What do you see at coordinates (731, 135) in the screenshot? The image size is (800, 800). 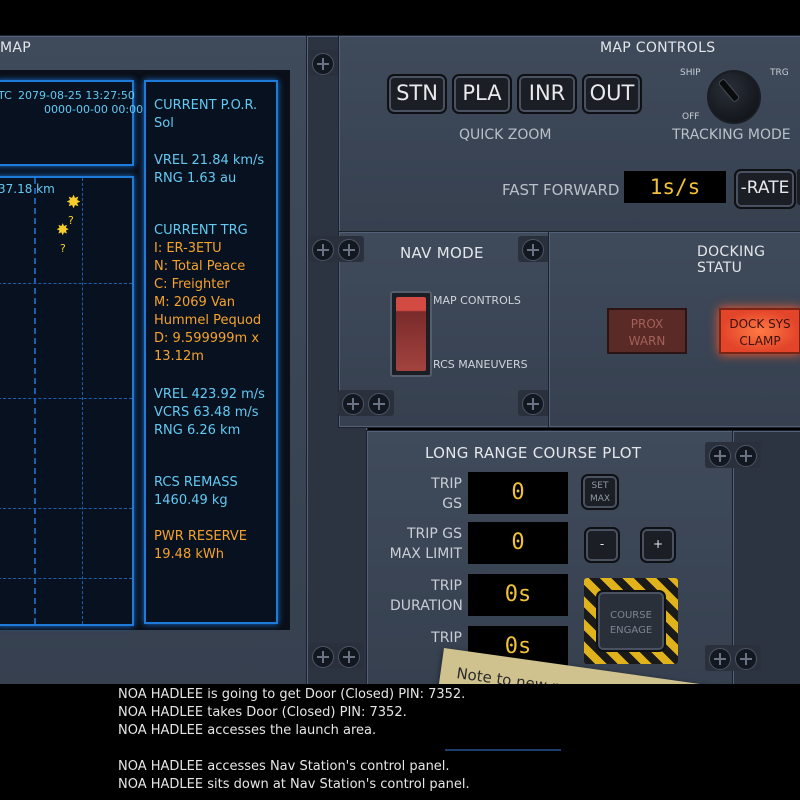 I see `tracking-mode-label: TRACKING MODE` at bounding box center [731, 135].